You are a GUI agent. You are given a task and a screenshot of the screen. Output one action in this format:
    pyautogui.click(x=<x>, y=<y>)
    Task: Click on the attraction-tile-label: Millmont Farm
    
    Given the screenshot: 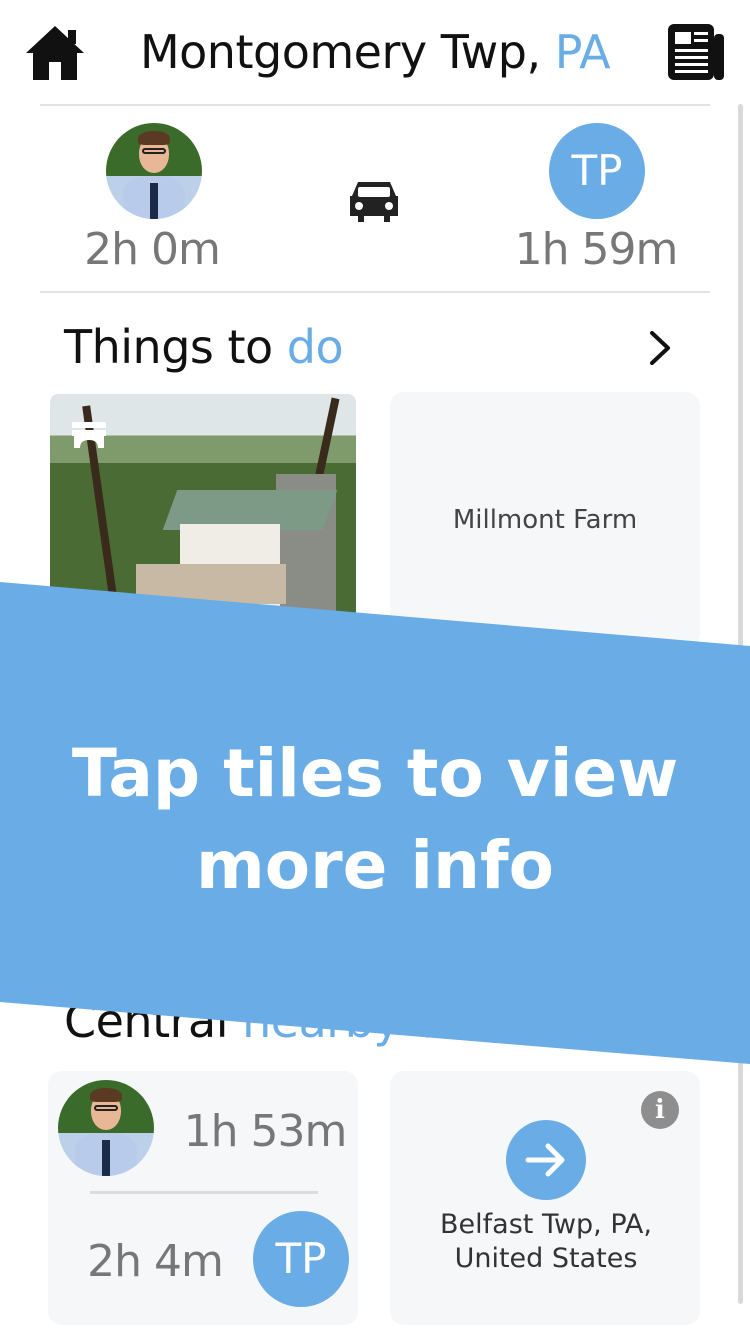 What is the action you would take?
    pyautogui.click(x=545, y=520)
    